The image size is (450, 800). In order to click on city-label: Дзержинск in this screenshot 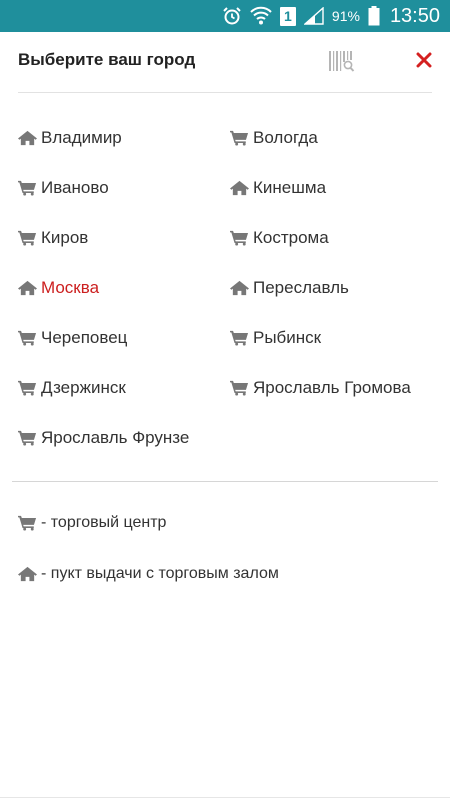, I will do `click(83, 387)`.